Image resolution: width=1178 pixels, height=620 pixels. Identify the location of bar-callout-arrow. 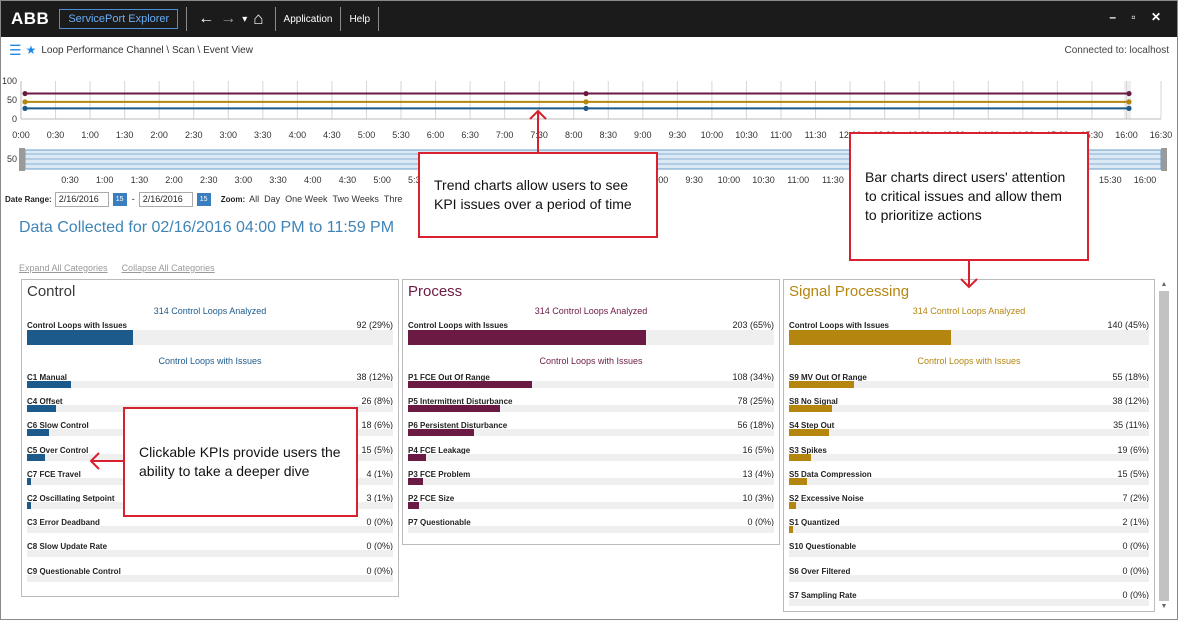
(969, 275).